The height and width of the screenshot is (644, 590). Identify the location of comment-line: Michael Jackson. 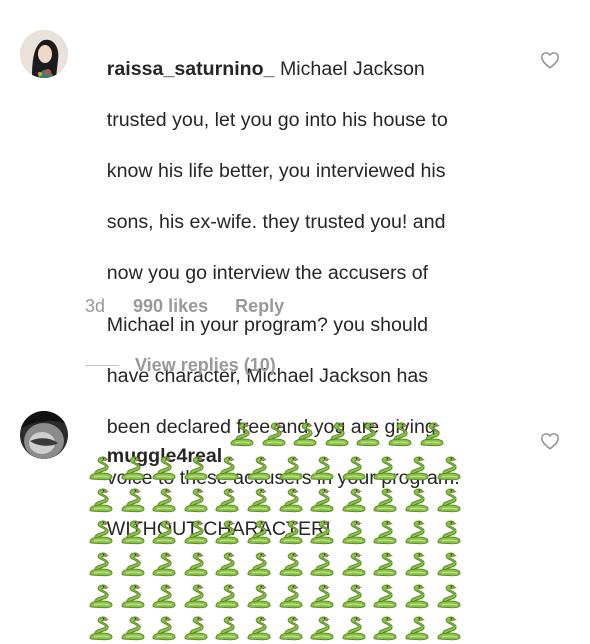
(349, 68).